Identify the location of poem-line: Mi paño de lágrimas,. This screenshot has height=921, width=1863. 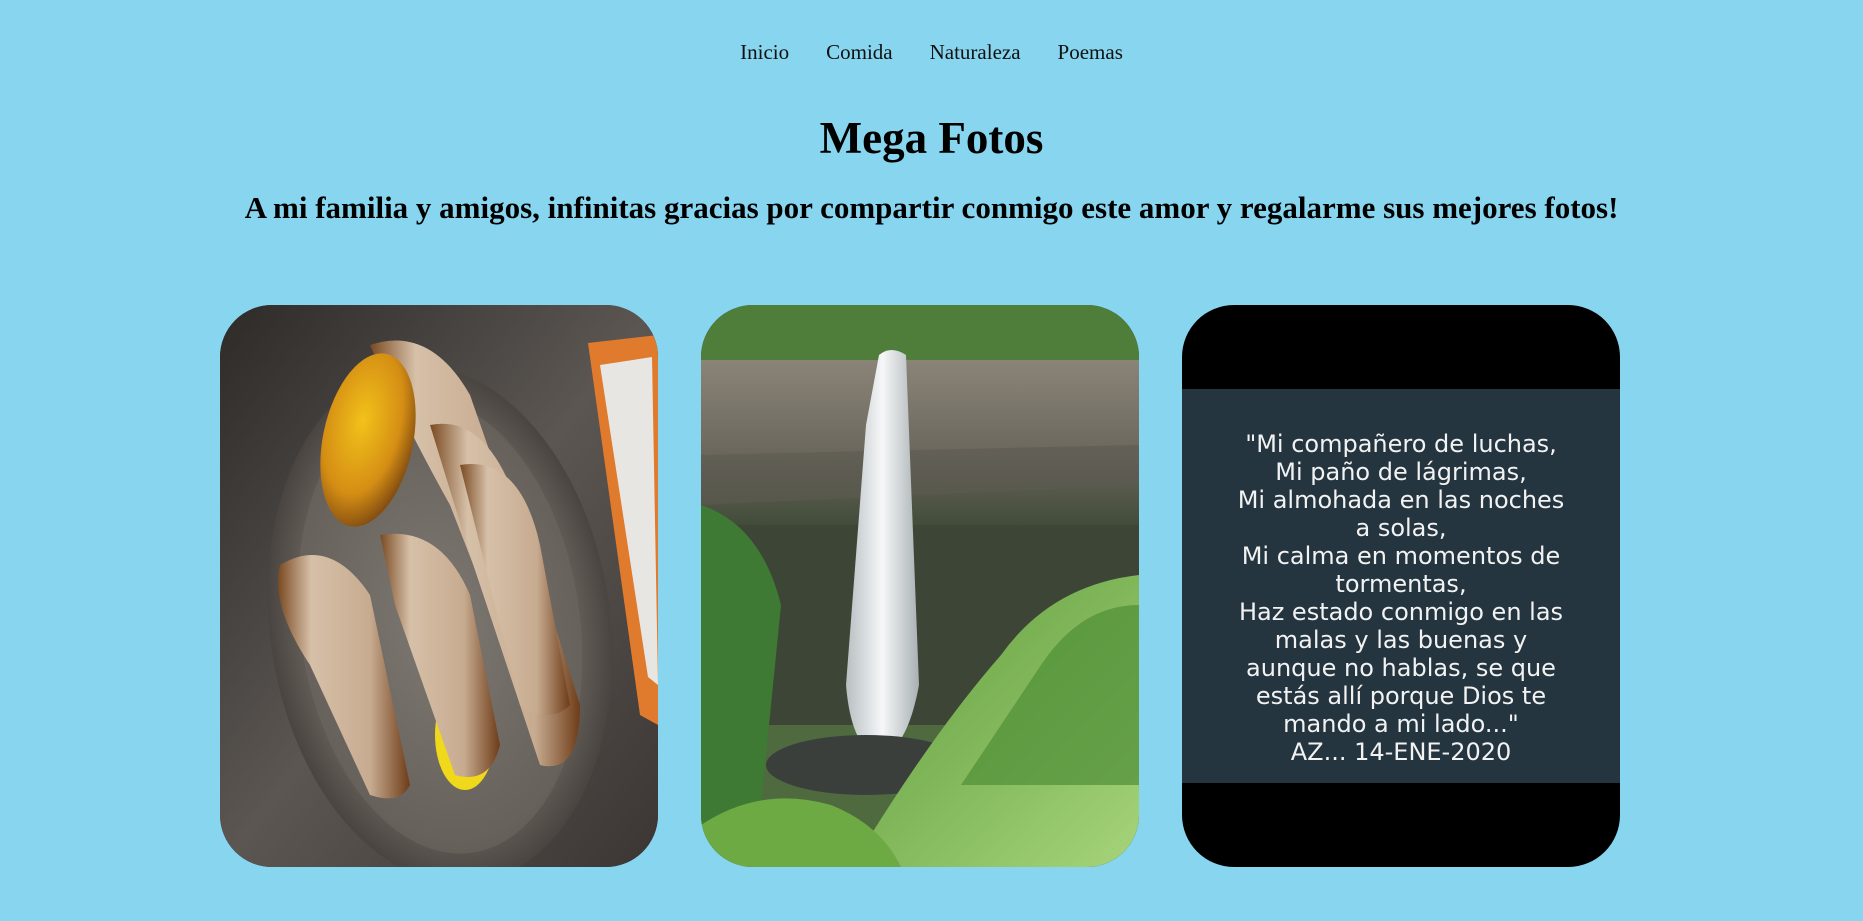
(1401, 472).